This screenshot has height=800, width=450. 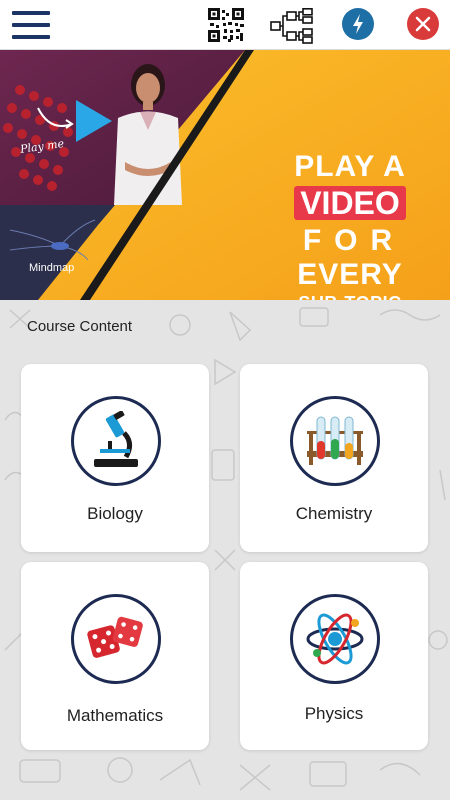 I want to click on mindmap-label: Mindmap, so click(x=52, y=268).